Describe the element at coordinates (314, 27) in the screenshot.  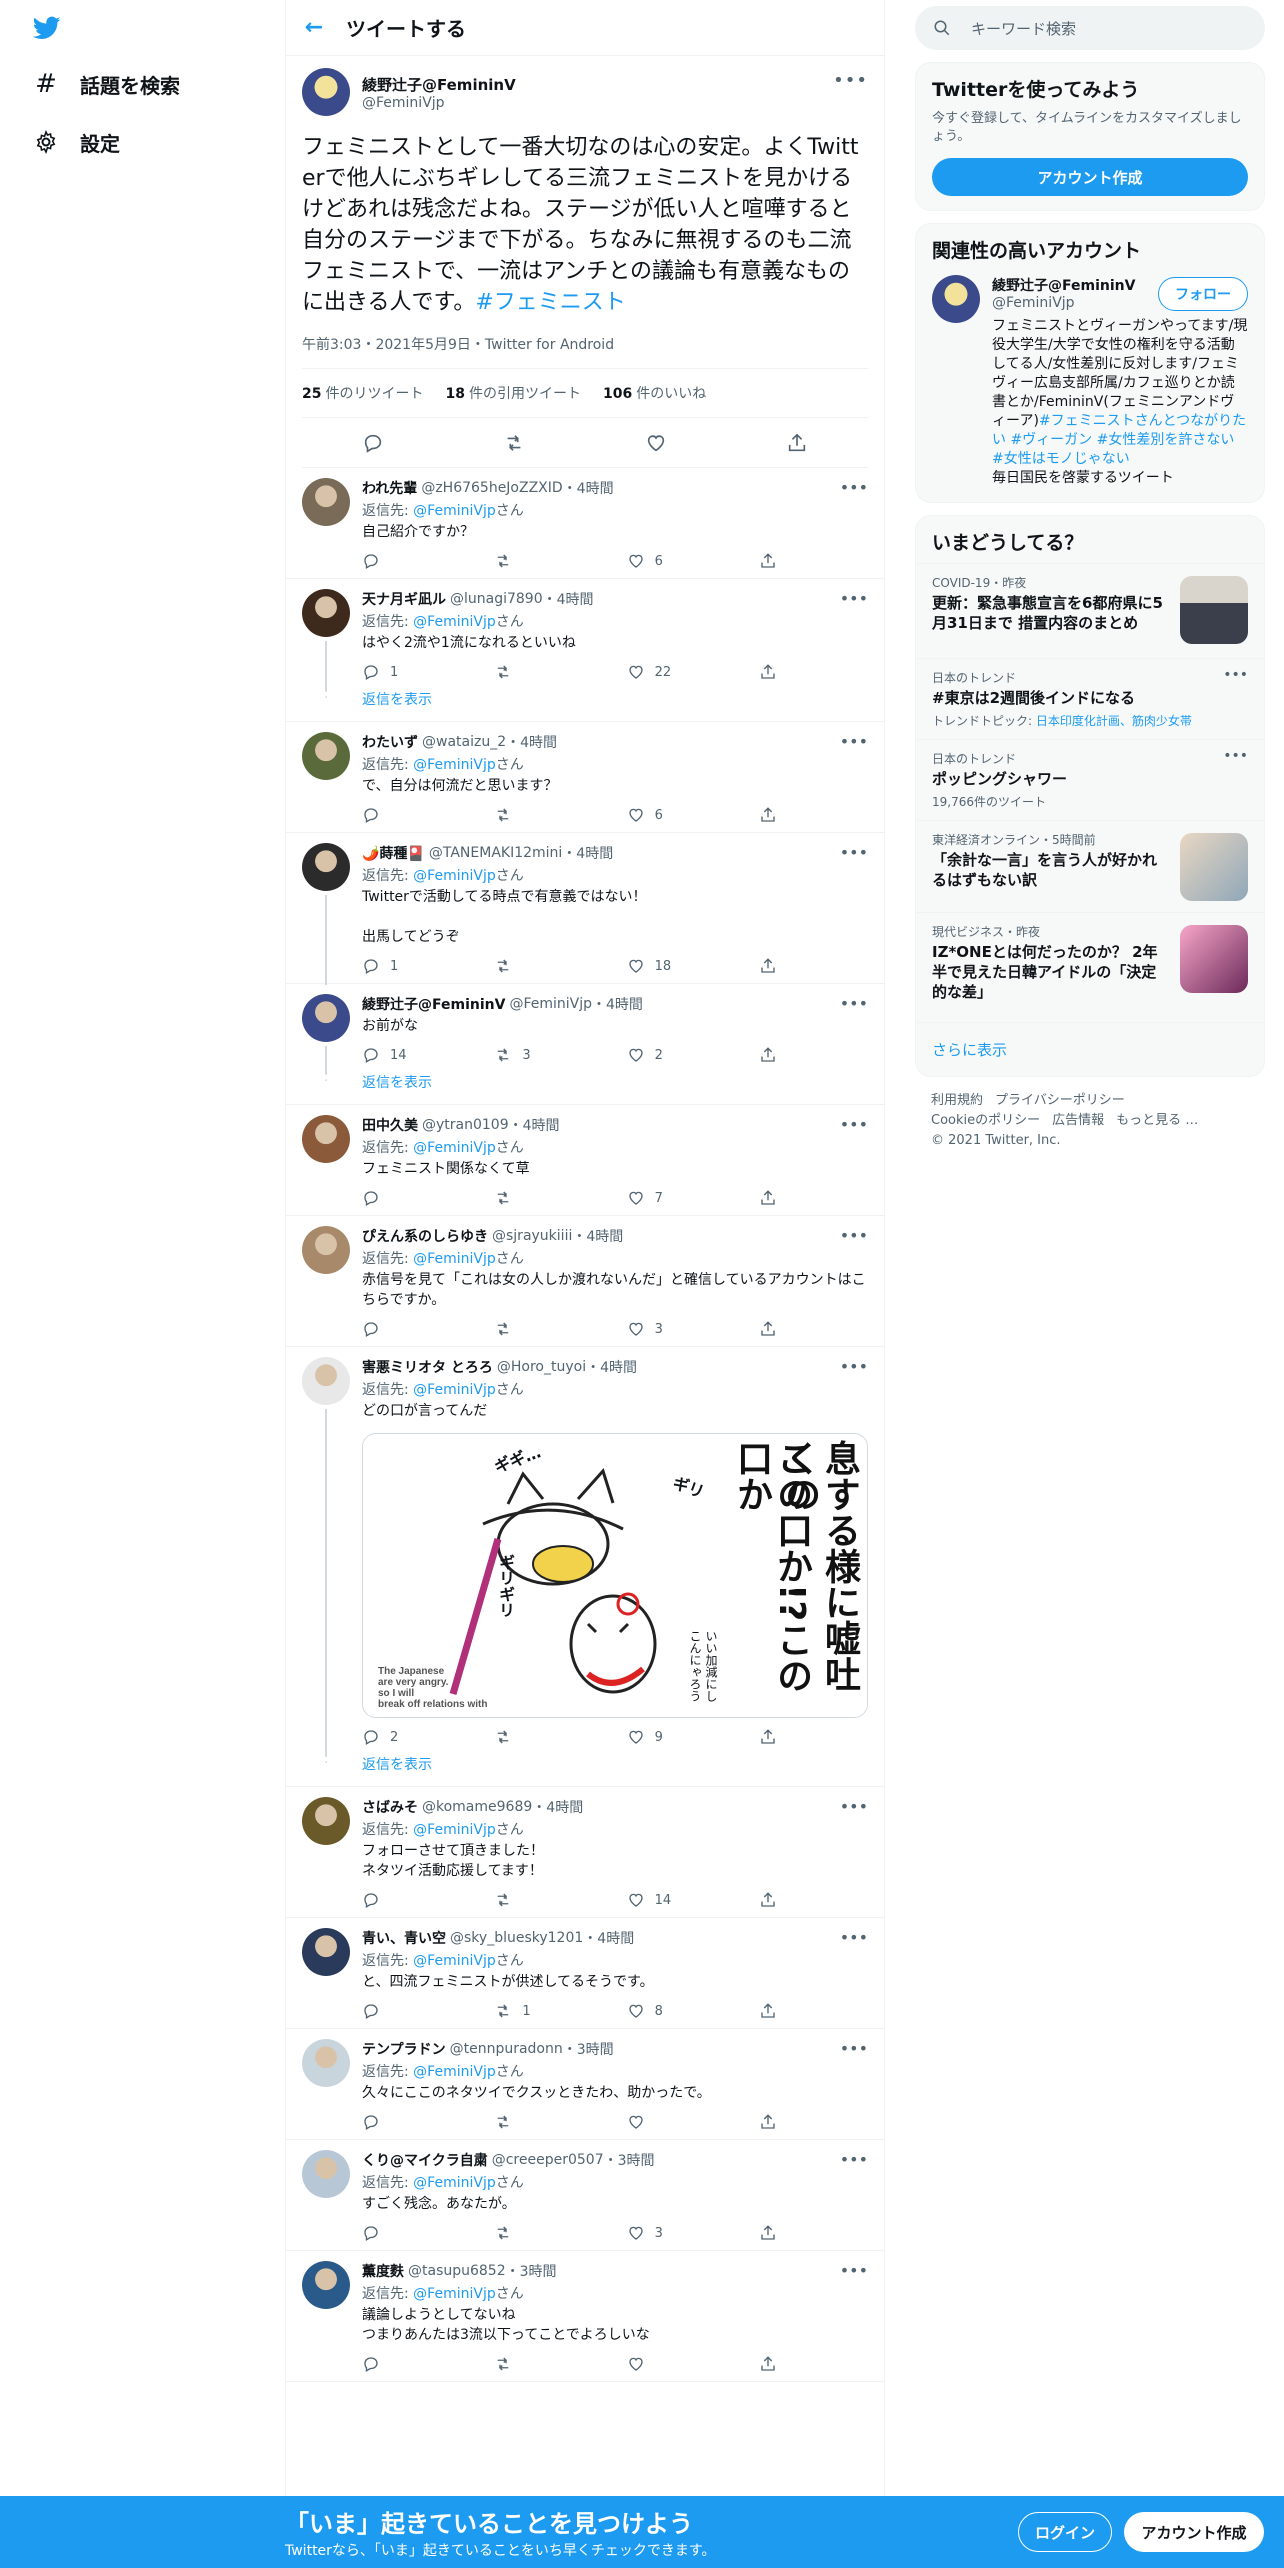
I see `back-arrow-icon: ←` at that location.